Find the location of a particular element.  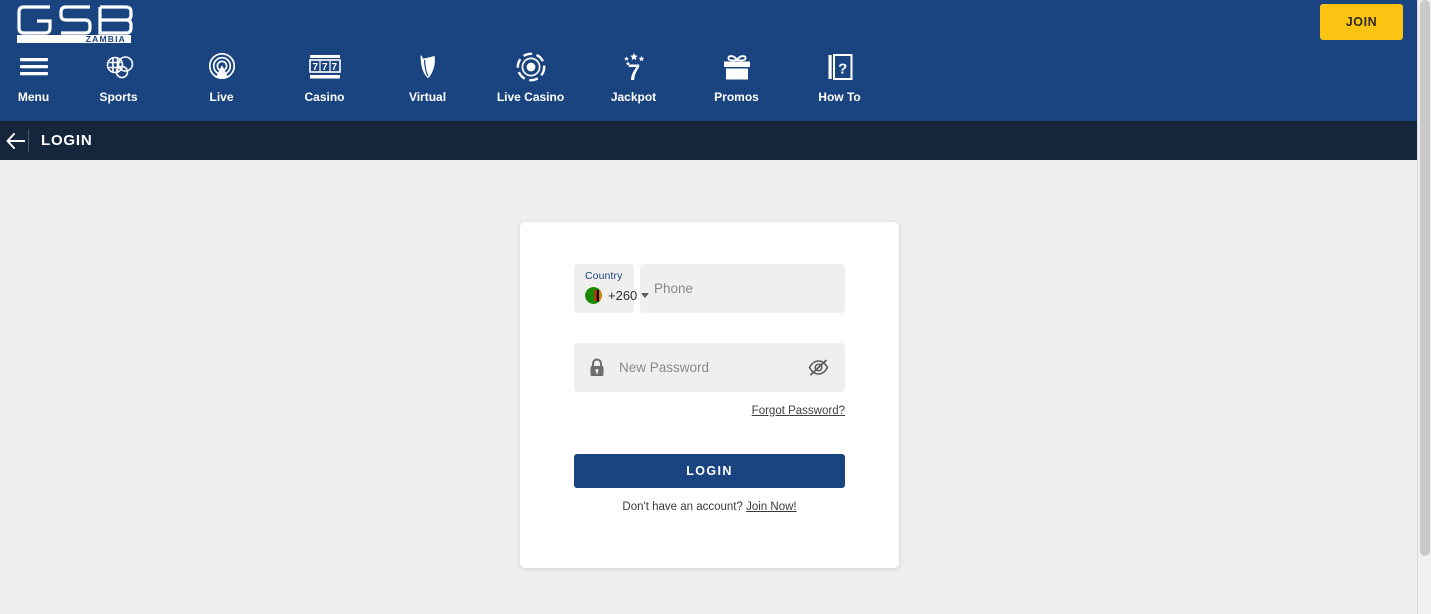

nav-label: Sports is located at coordinates (118, 97).